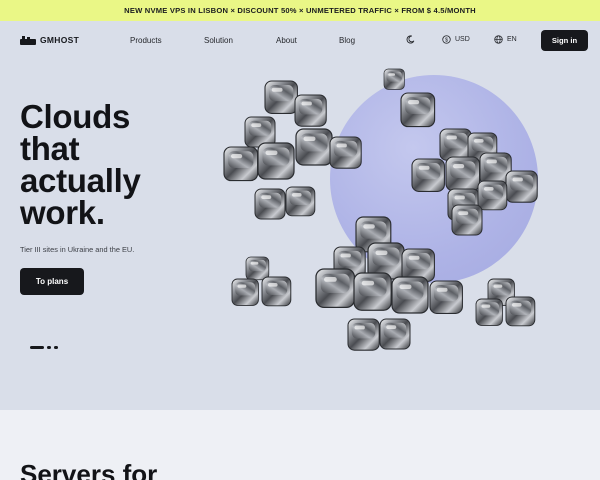  What do you see at coordinates (28, 40) in the screenshot?
I see `logo-icon` at bounding box center [28, 40].